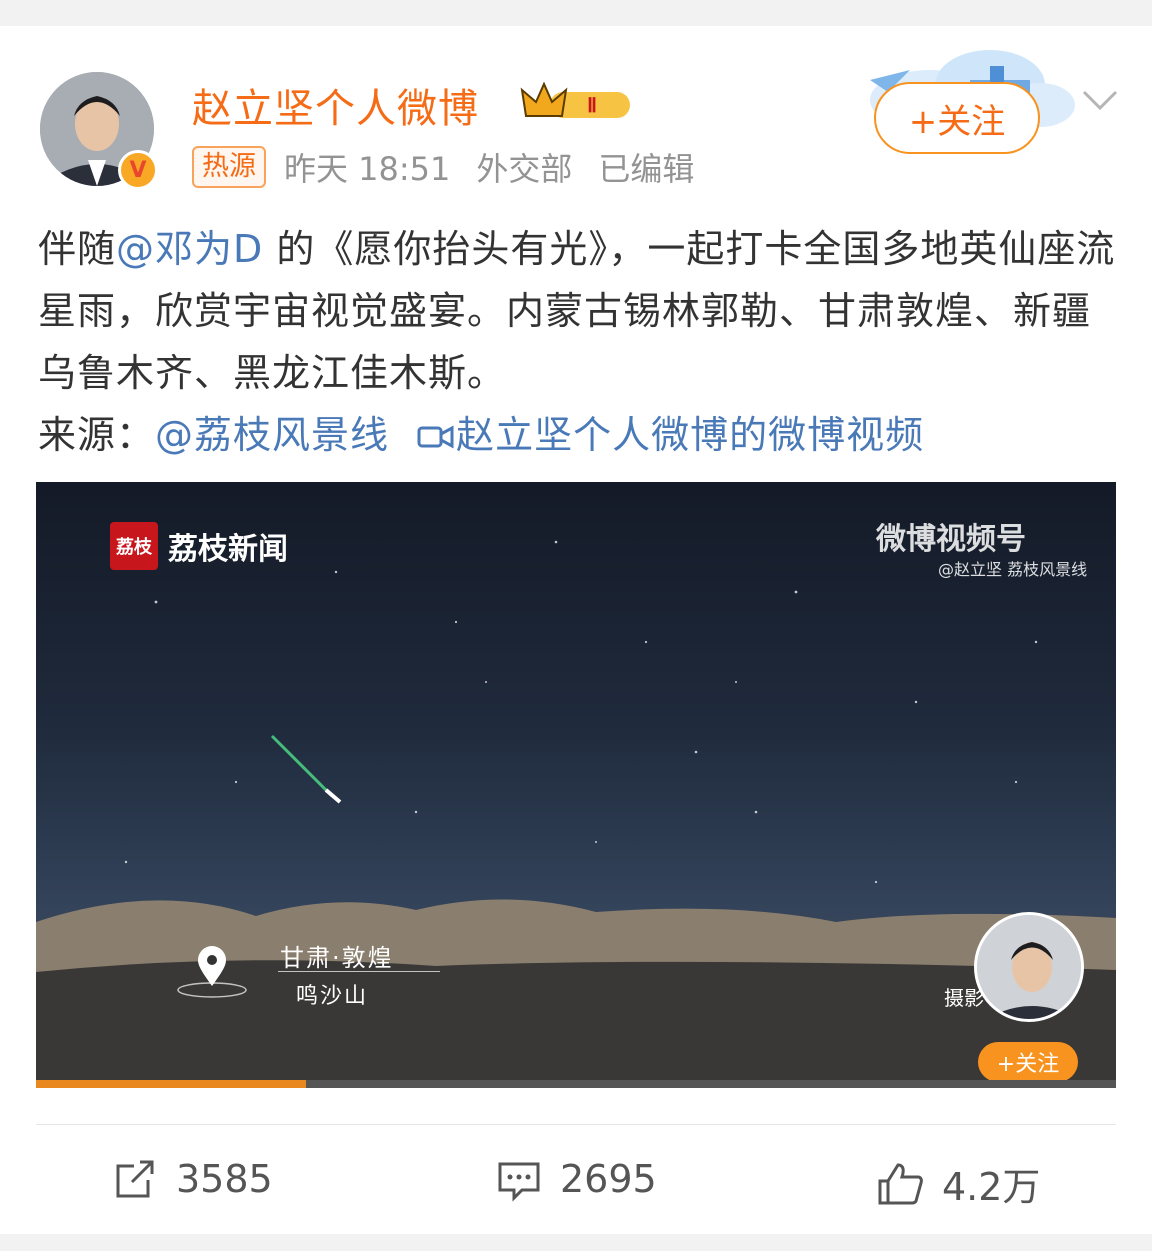  Describe the element at coordinates (138, 170) in the screenshot. I see `verified-icon: V` at that location.